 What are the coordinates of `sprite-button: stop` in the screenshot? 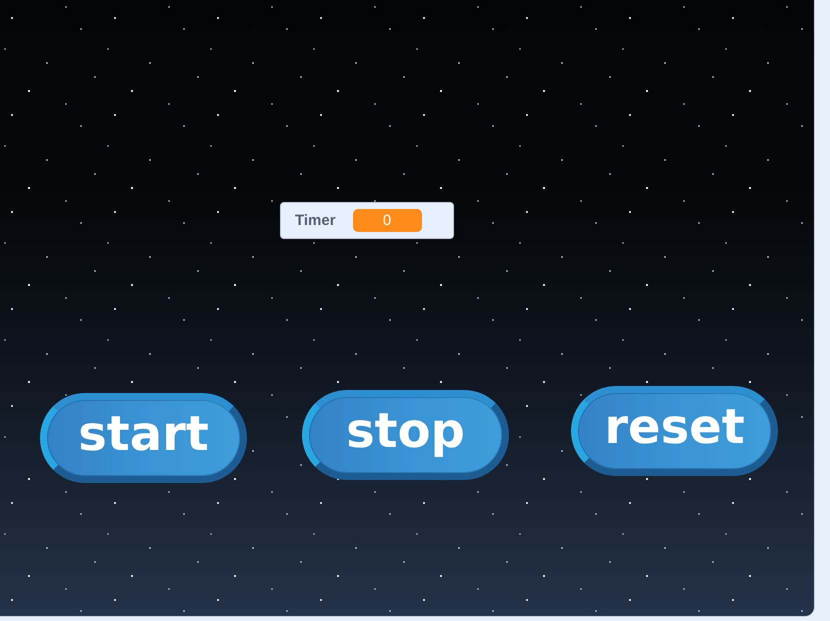 It's located at (405, 435).